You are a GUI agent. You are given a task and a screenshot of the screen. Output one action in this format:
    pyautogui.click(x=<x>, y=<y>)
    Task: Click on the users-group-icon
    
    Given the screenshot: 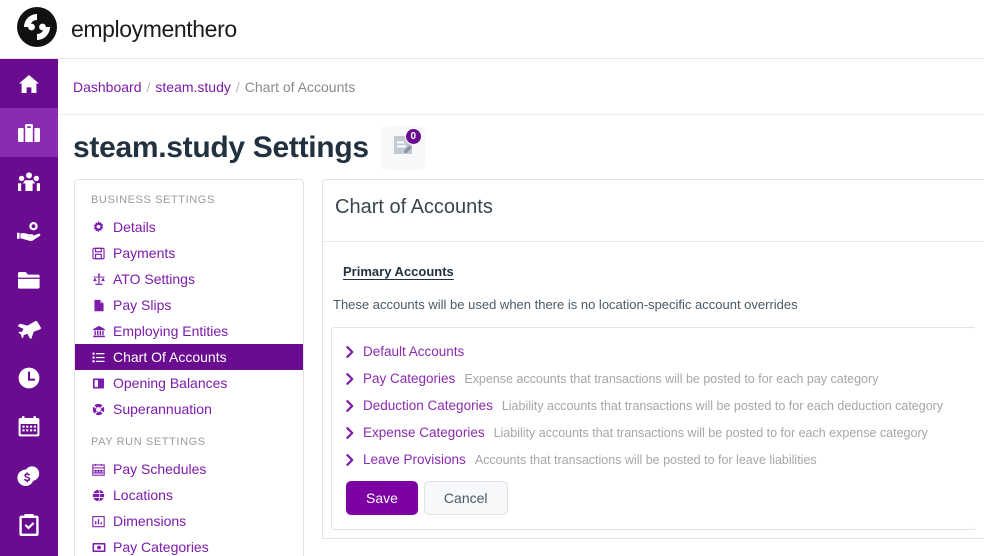 What is the action you would take?
    pyautogui.click(x=29, y=182)
    